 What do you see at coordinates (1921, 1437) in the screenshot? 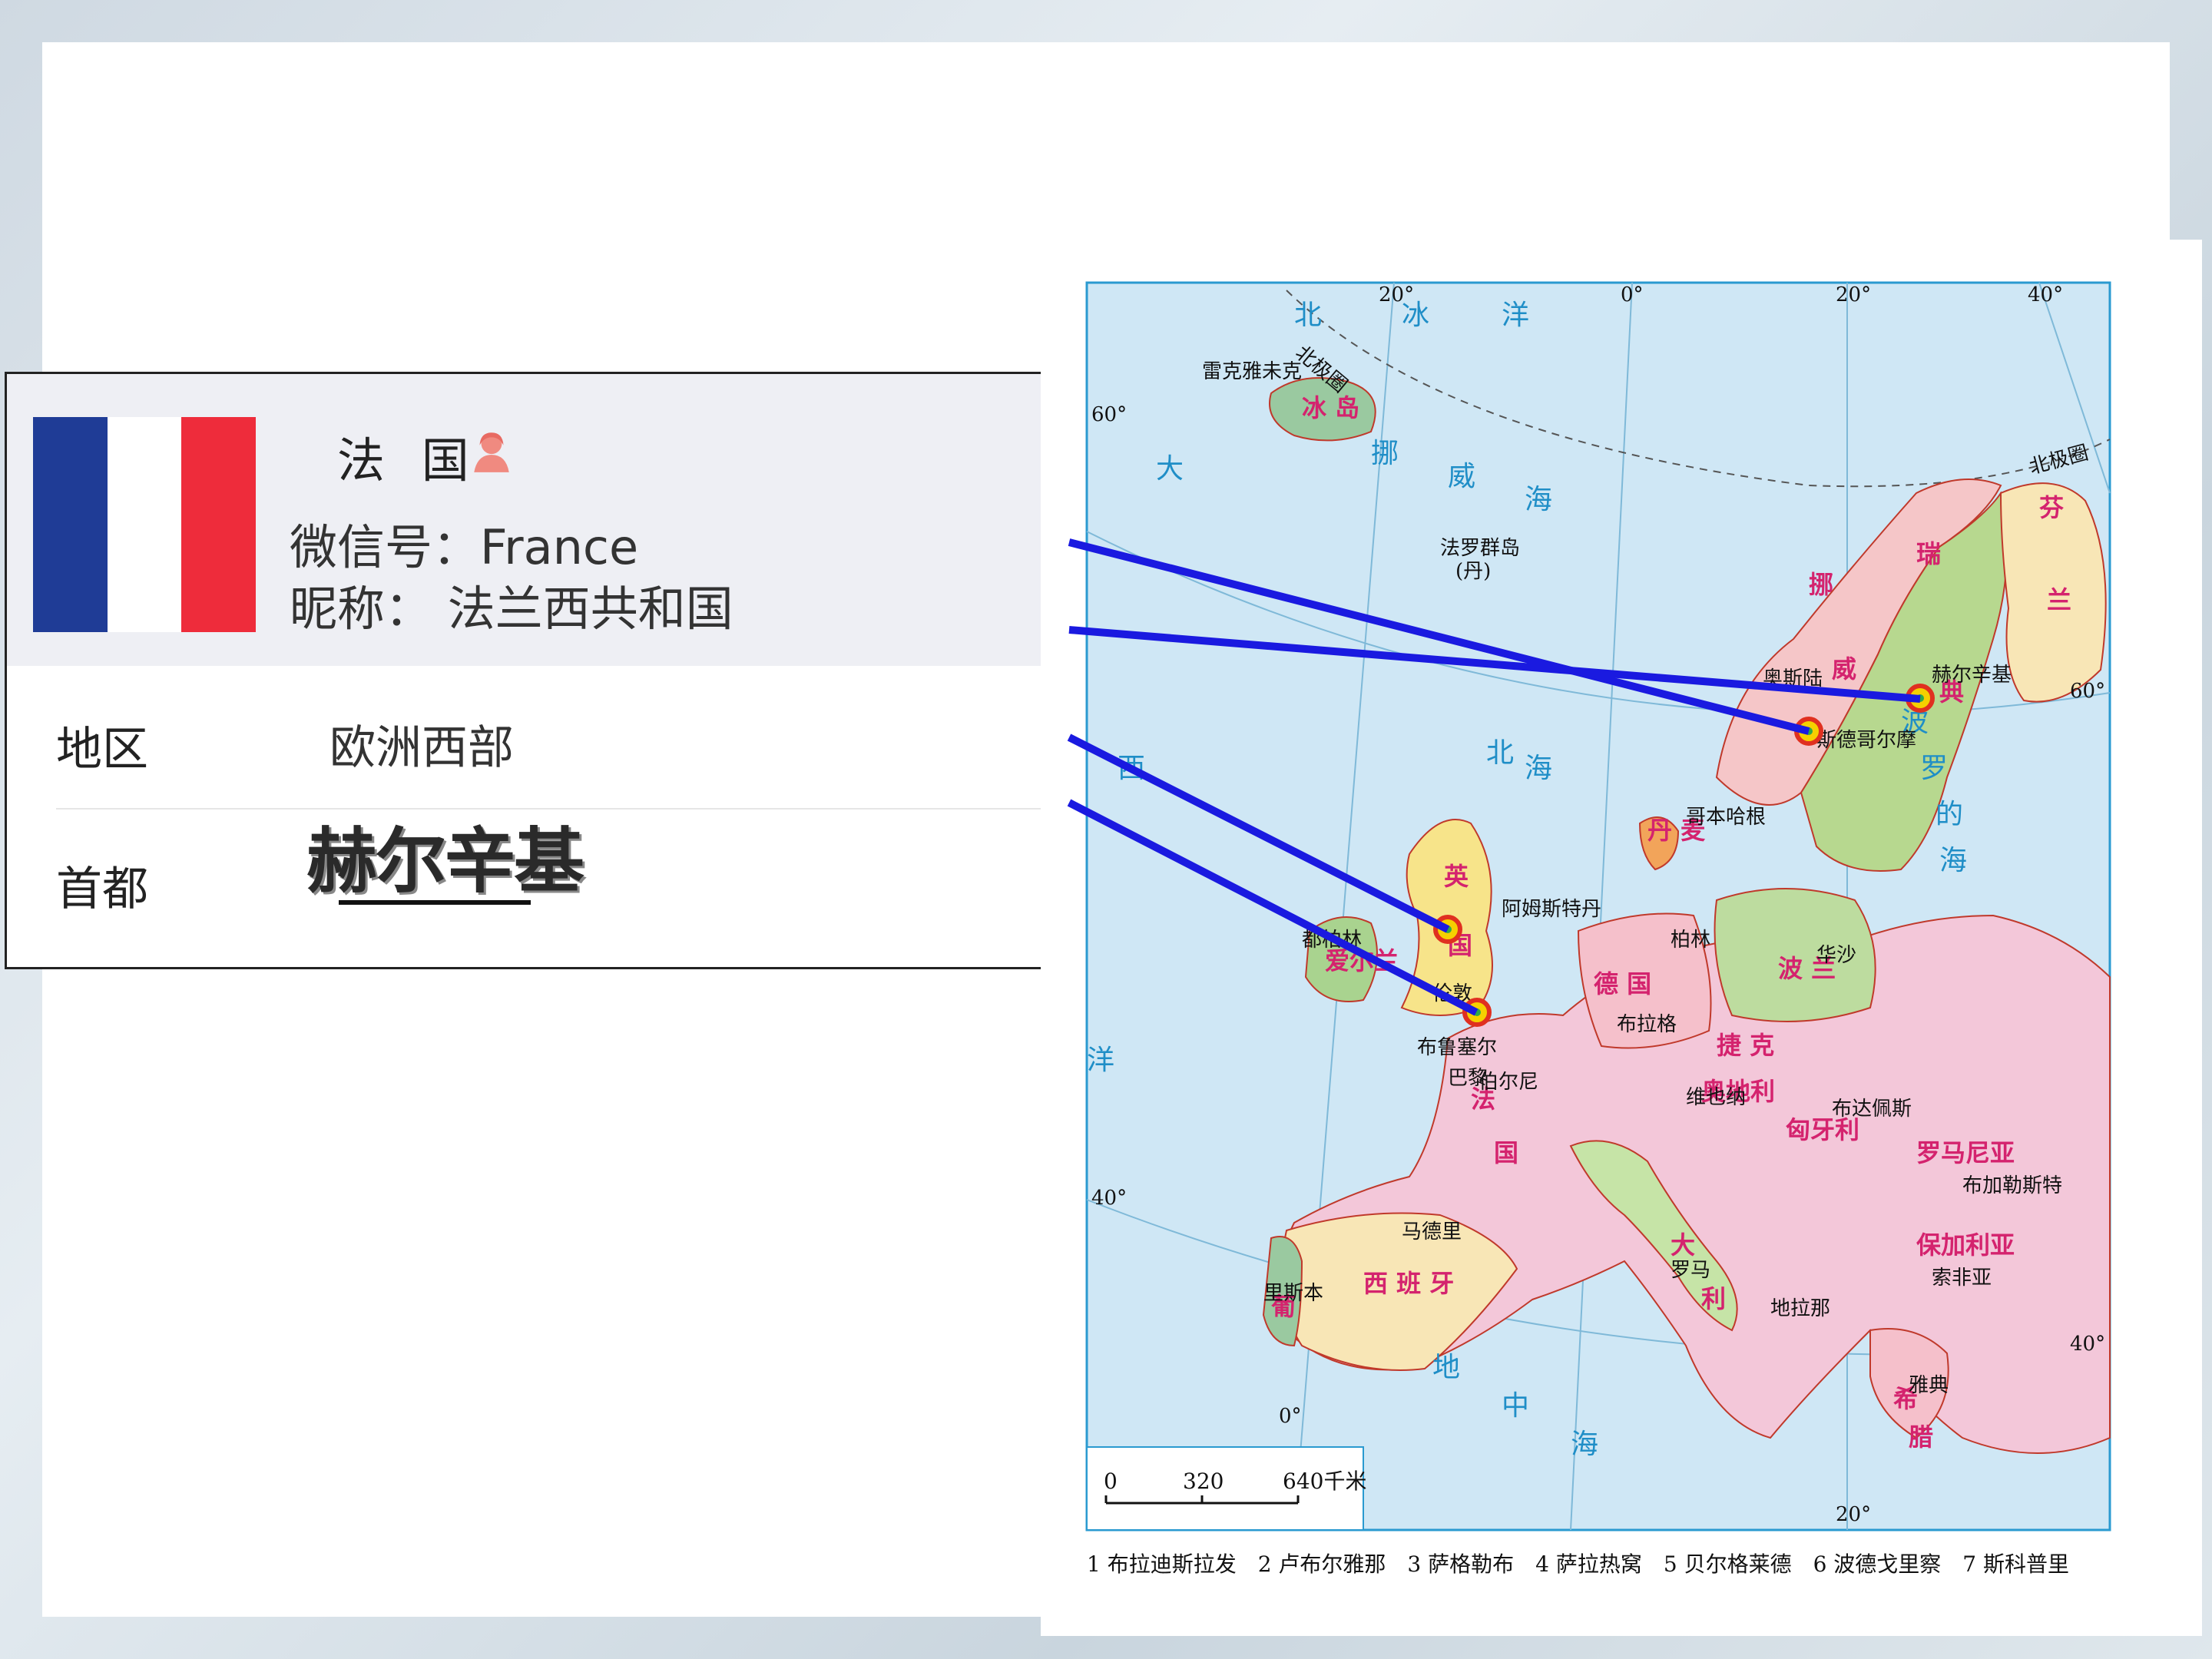
I see `svg-text: 腊` at bounding box center [1921, 1437].